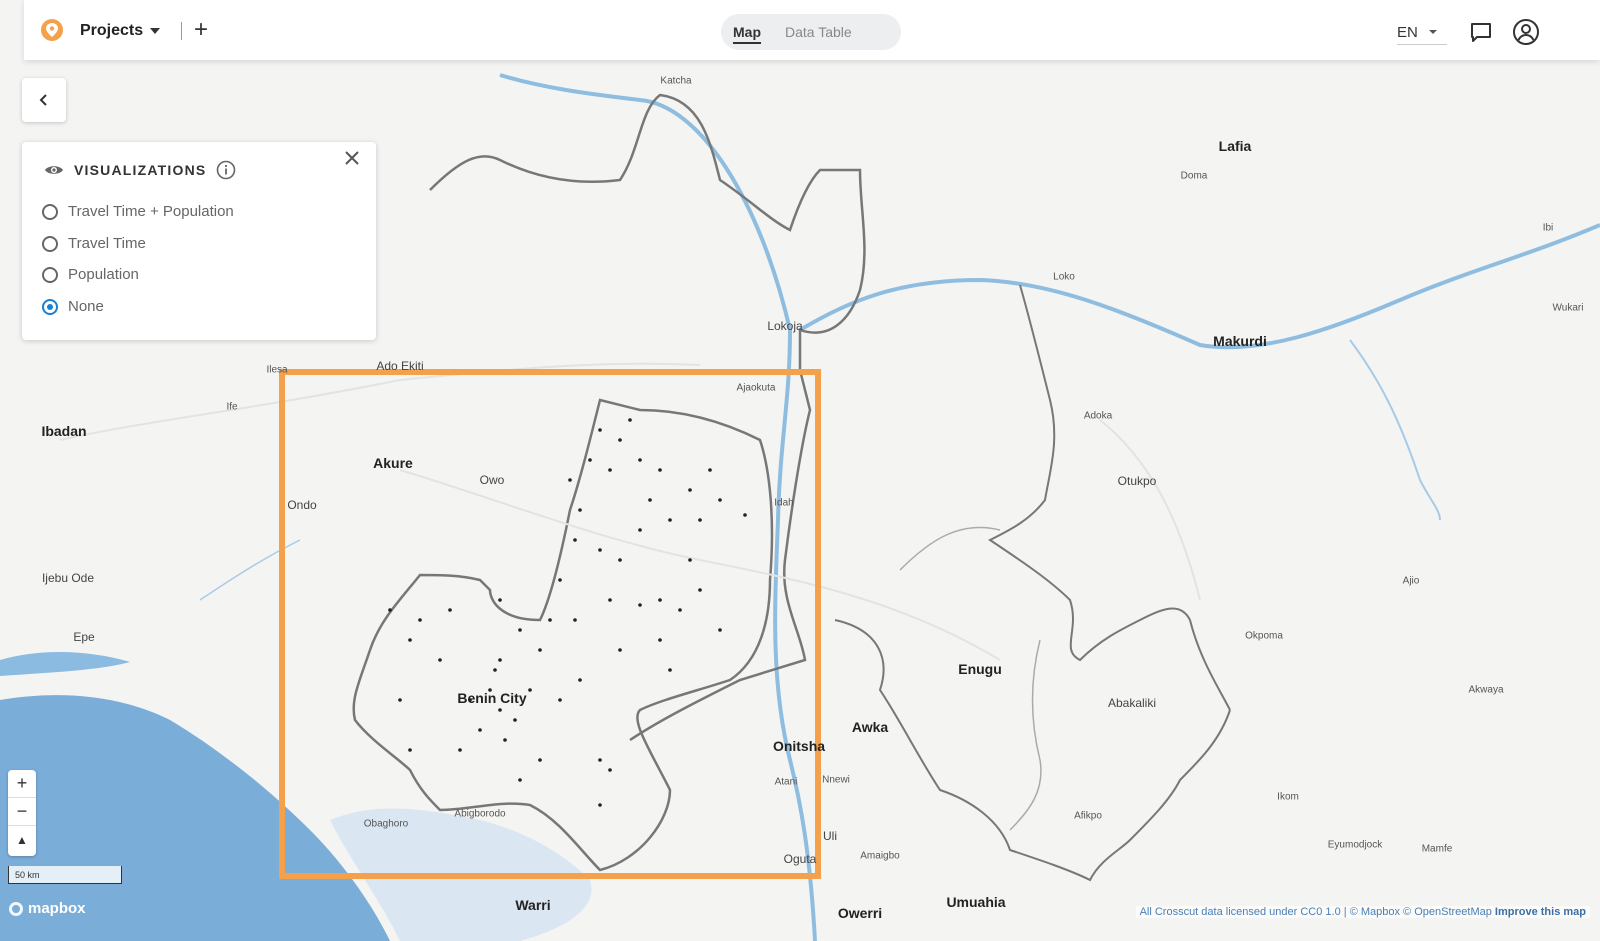  I want to click on chevron-left-icon, so click(43, 100).